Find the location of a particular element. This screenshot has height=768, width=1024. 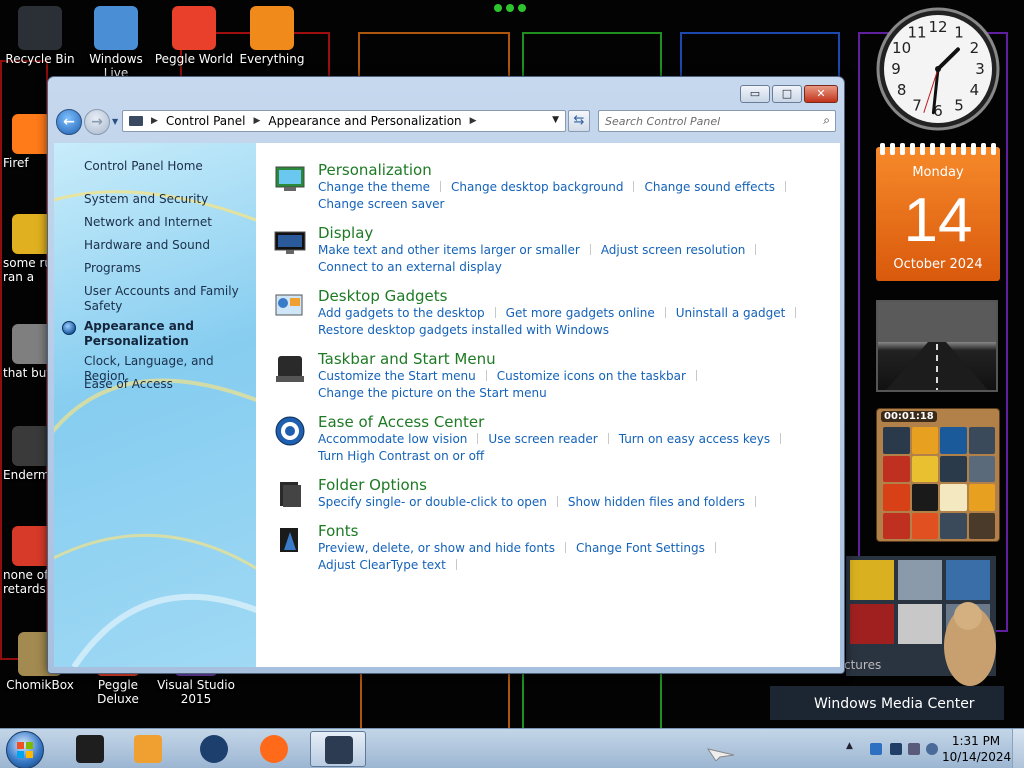

calendar-gadget: Monday 14 October 2024 is located at coordinates (938, 212).